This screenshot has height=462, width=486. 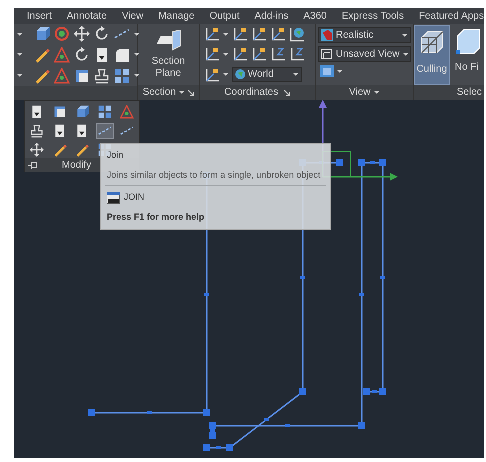 I want to click on section-plane-icon, so click(x=168, y=41).